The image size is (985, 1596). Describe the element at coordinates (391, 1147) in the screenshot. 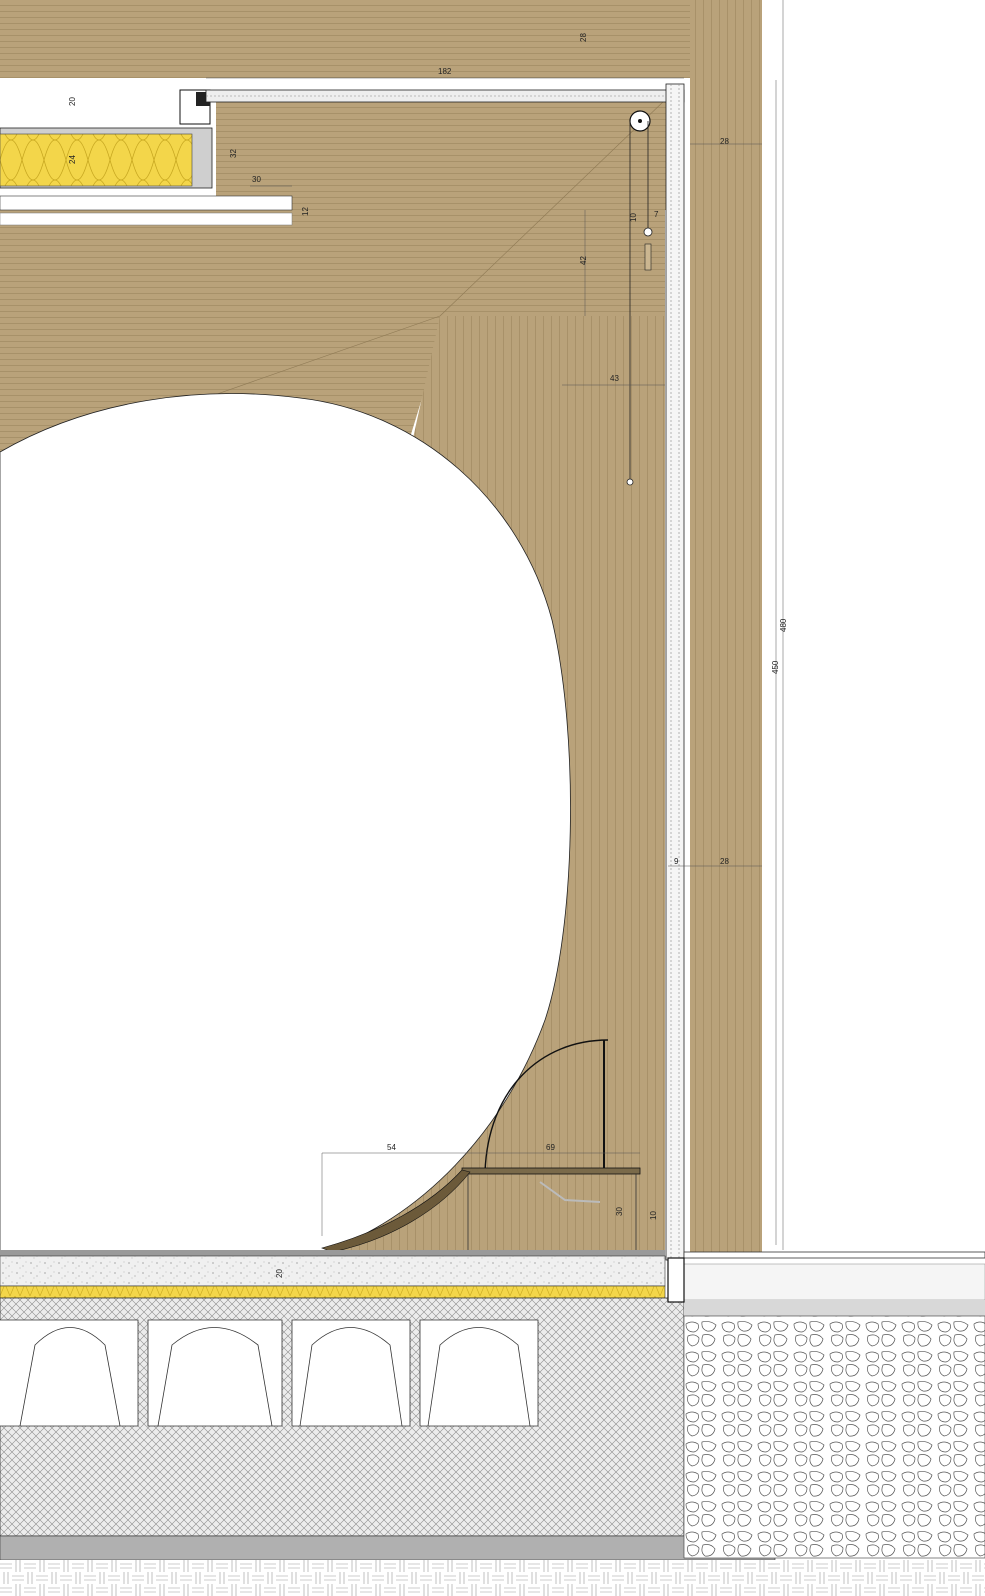

I see `dim-54: 54` at that location.